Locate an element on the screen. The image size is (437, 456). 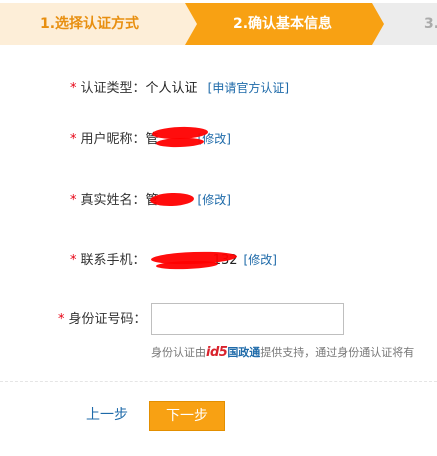
step-1: 1.选择认证方式 is located at coordinates (100, 24).